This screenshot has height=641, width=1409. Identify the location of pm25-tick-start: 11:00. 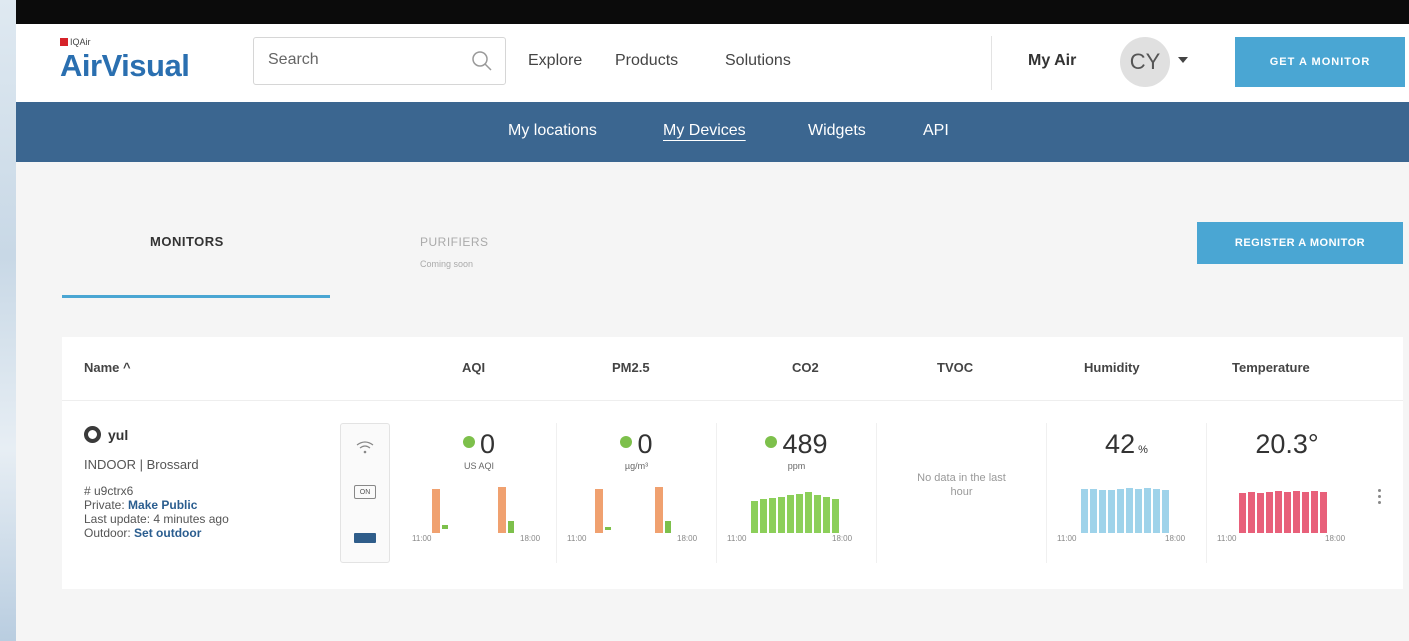
(577, 538).